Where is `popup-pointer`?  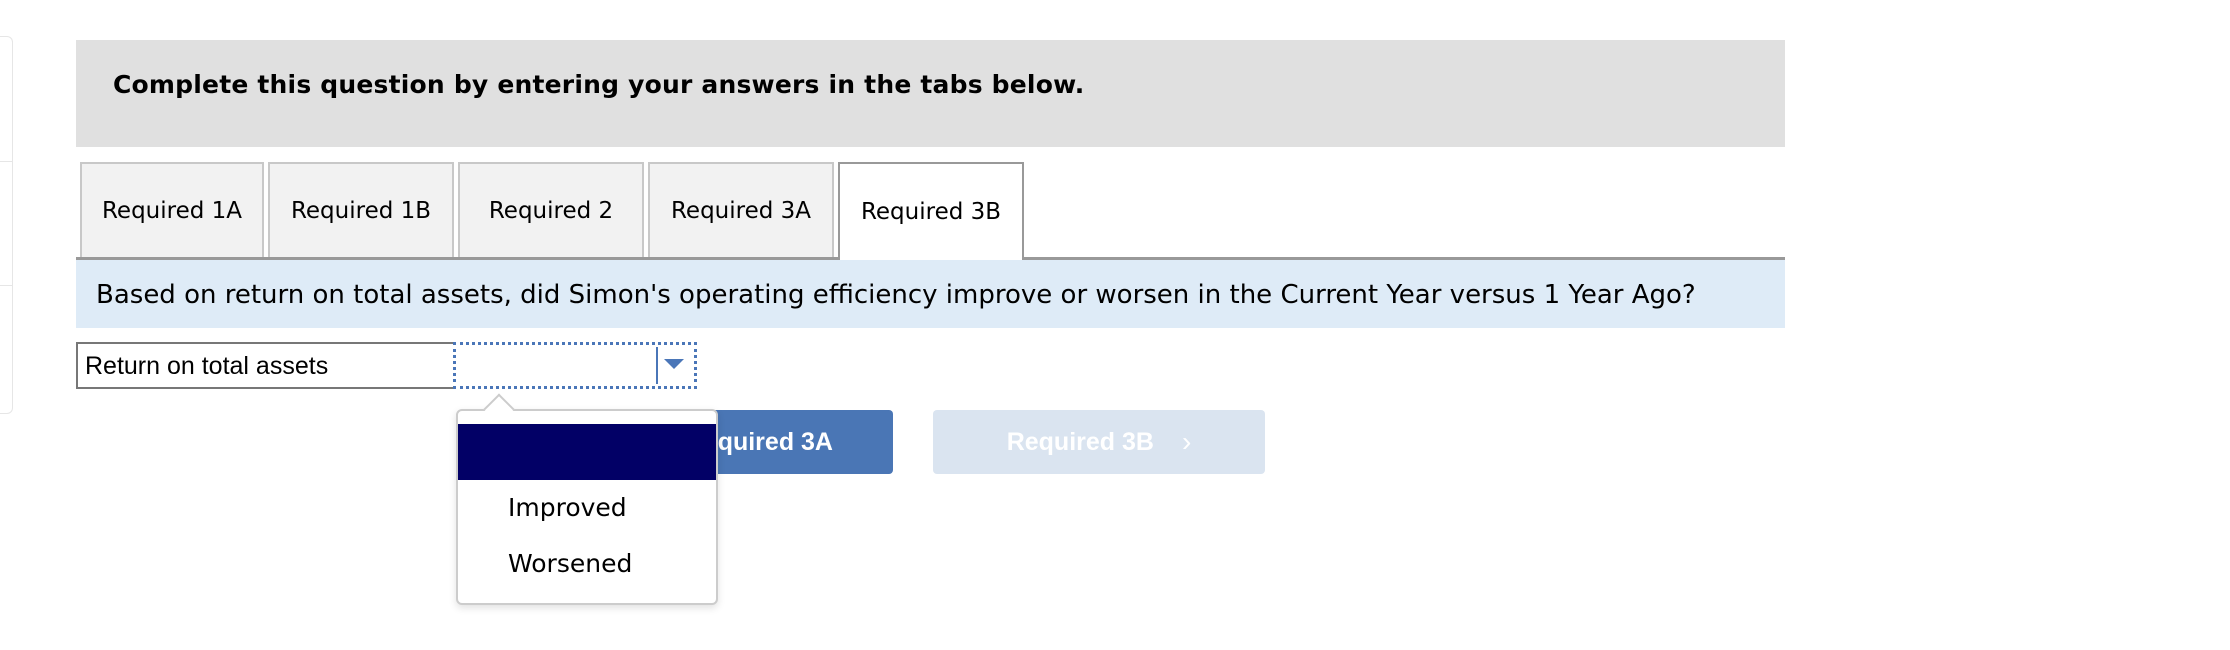
popup-pointer is located at coordinates (499, 409).